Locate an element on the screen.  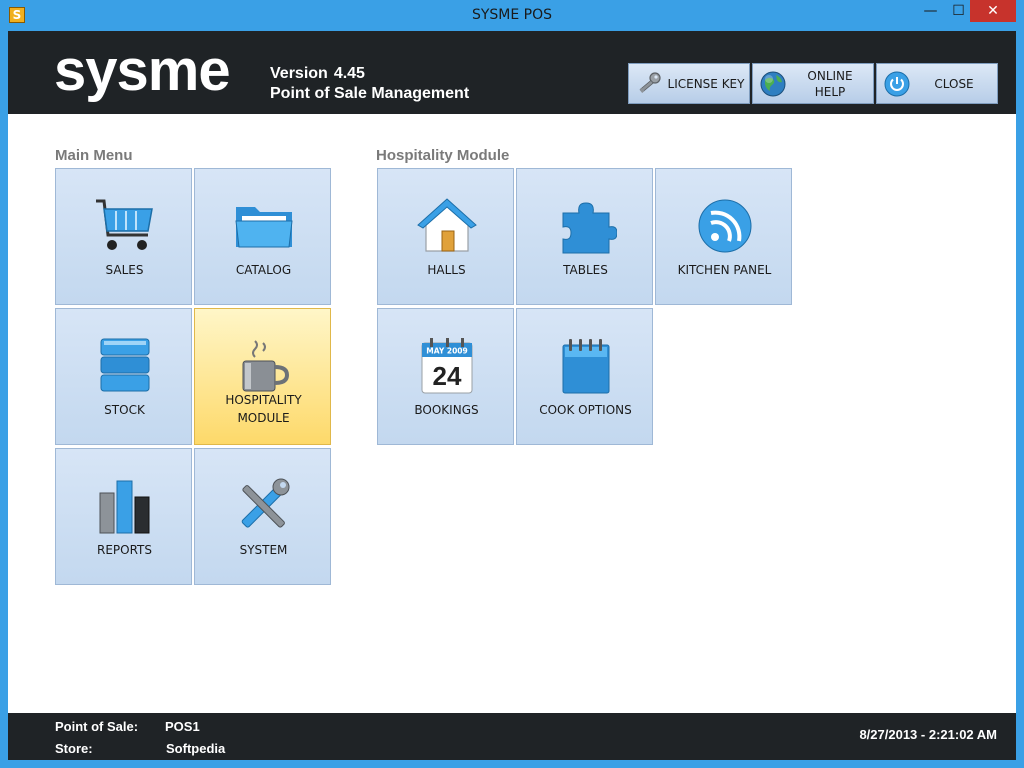
title-bar: S SYSME POS — ☐ ✕ is located at coordinates (512, 15).